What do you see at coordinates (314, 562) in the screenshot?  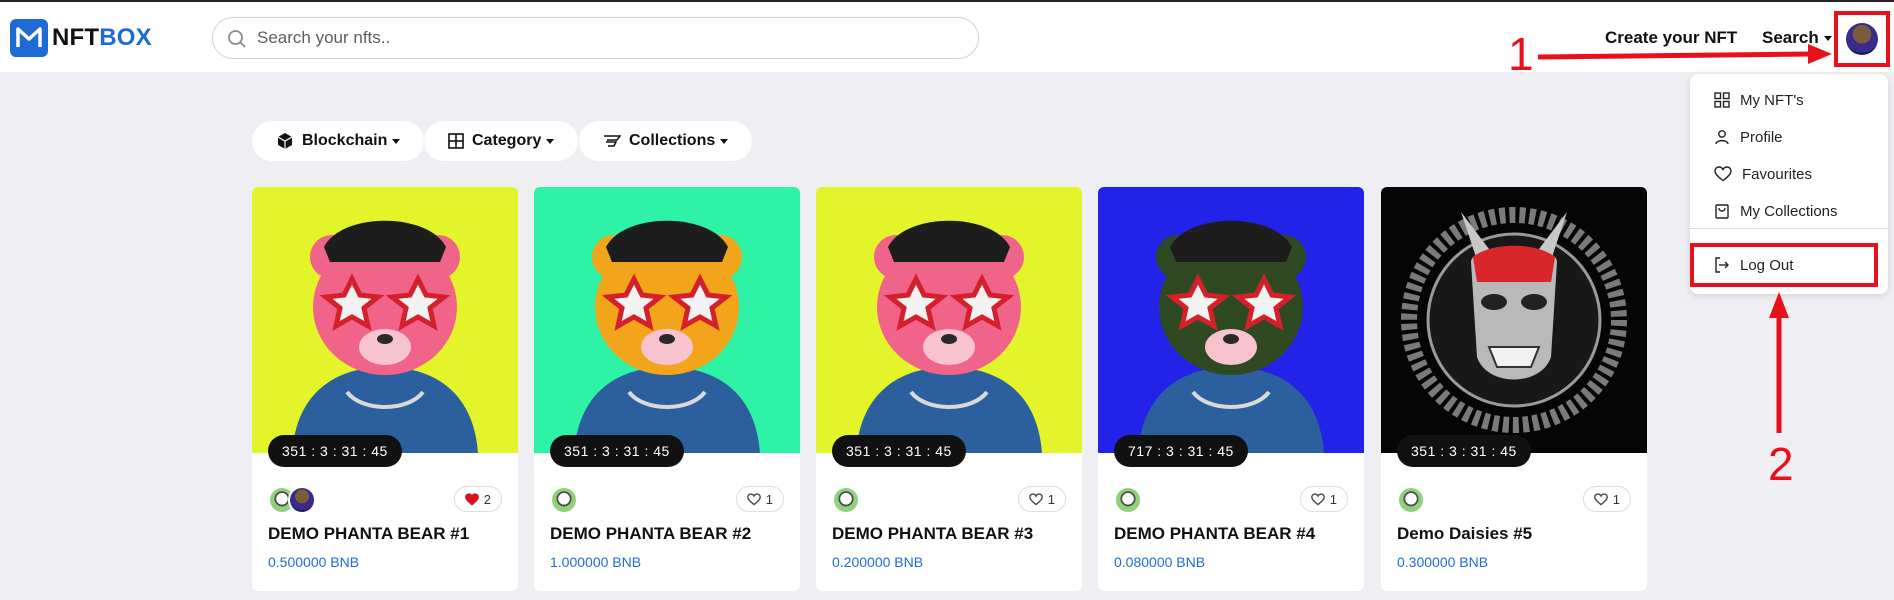 I see `nft-price: 0.500000 BNB` at bounding box center [314, 562].